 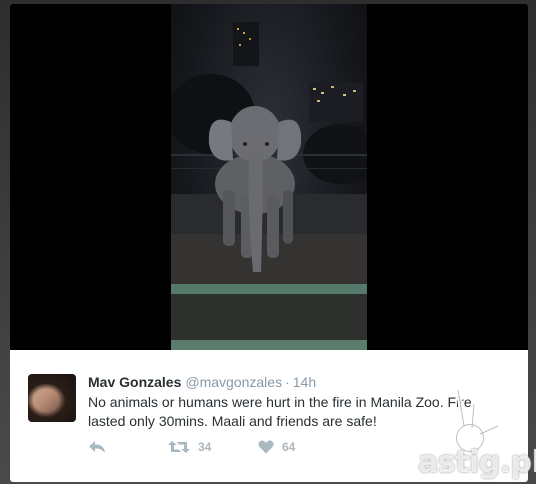 I want to click on tweet-timestamp: 14h, so click(x=304, y=382).